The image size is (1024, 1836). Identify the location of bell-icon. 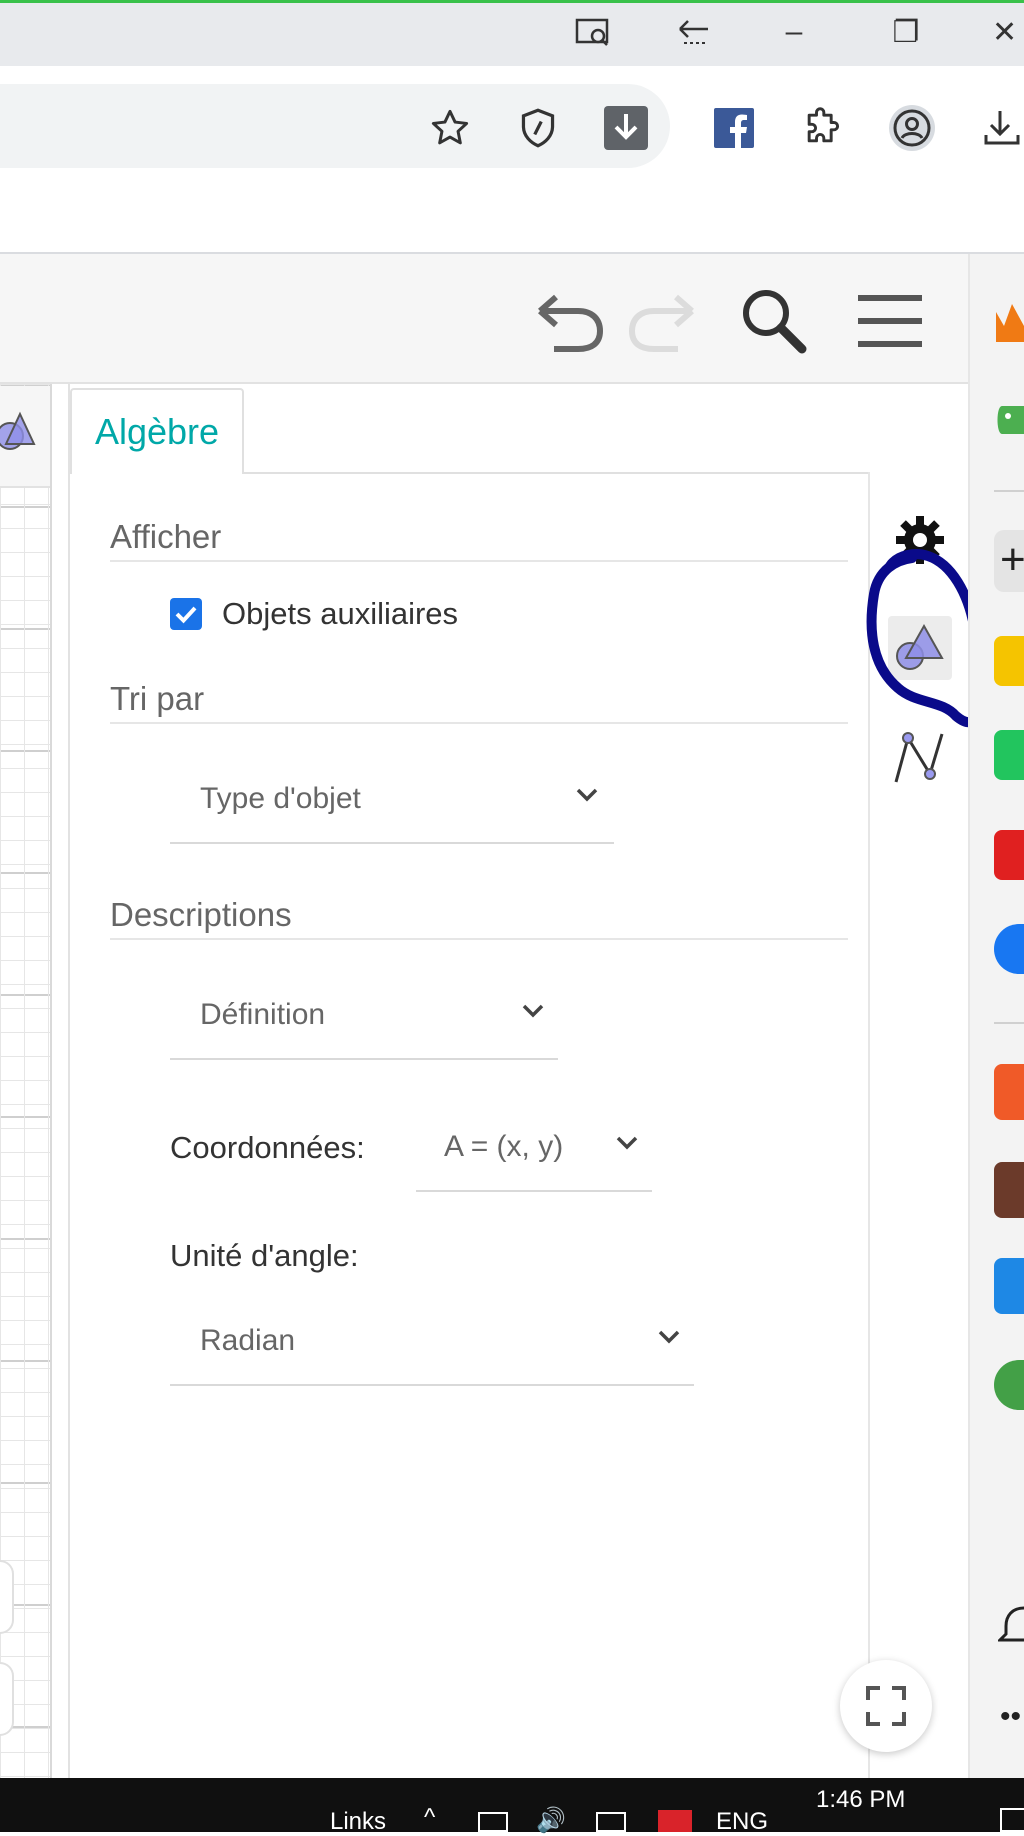
(1011, 1623).